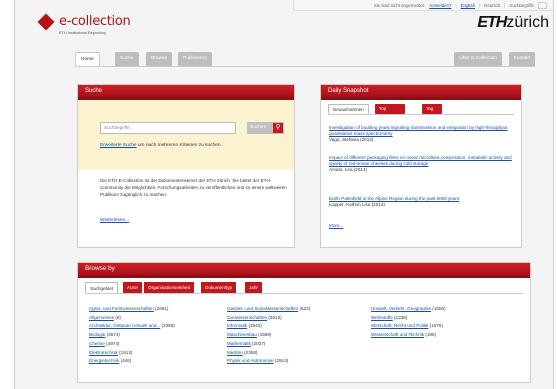 The image size is (557, 389). Describe the element at coordinates (282, 361) in the screenshot. I see `subject-count: (2913)` at that location.